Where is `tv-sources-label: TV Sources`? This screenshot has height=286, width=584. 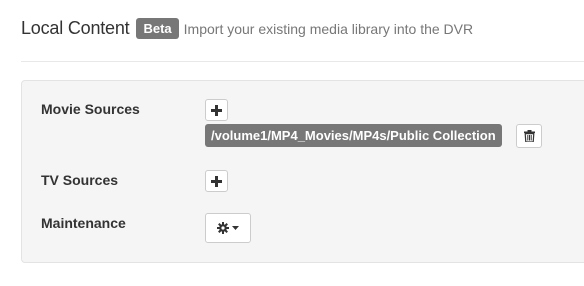
tv-sources-label: TV Sources is located at coordinates (80, 180).